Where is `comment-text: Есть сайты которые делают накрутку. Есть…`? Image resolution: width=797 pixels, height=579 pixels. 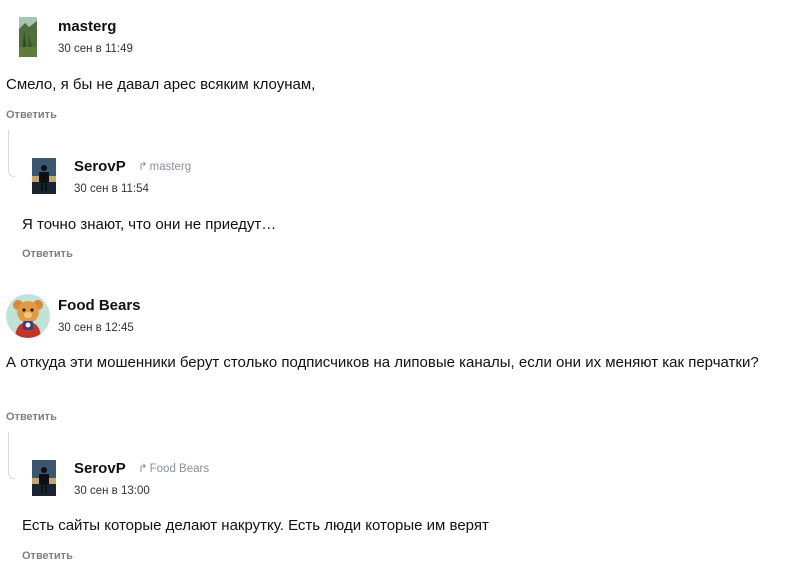 comment-text: Есть сайты которые делают накрутку. Есть… is located at coordinates (255, 525).